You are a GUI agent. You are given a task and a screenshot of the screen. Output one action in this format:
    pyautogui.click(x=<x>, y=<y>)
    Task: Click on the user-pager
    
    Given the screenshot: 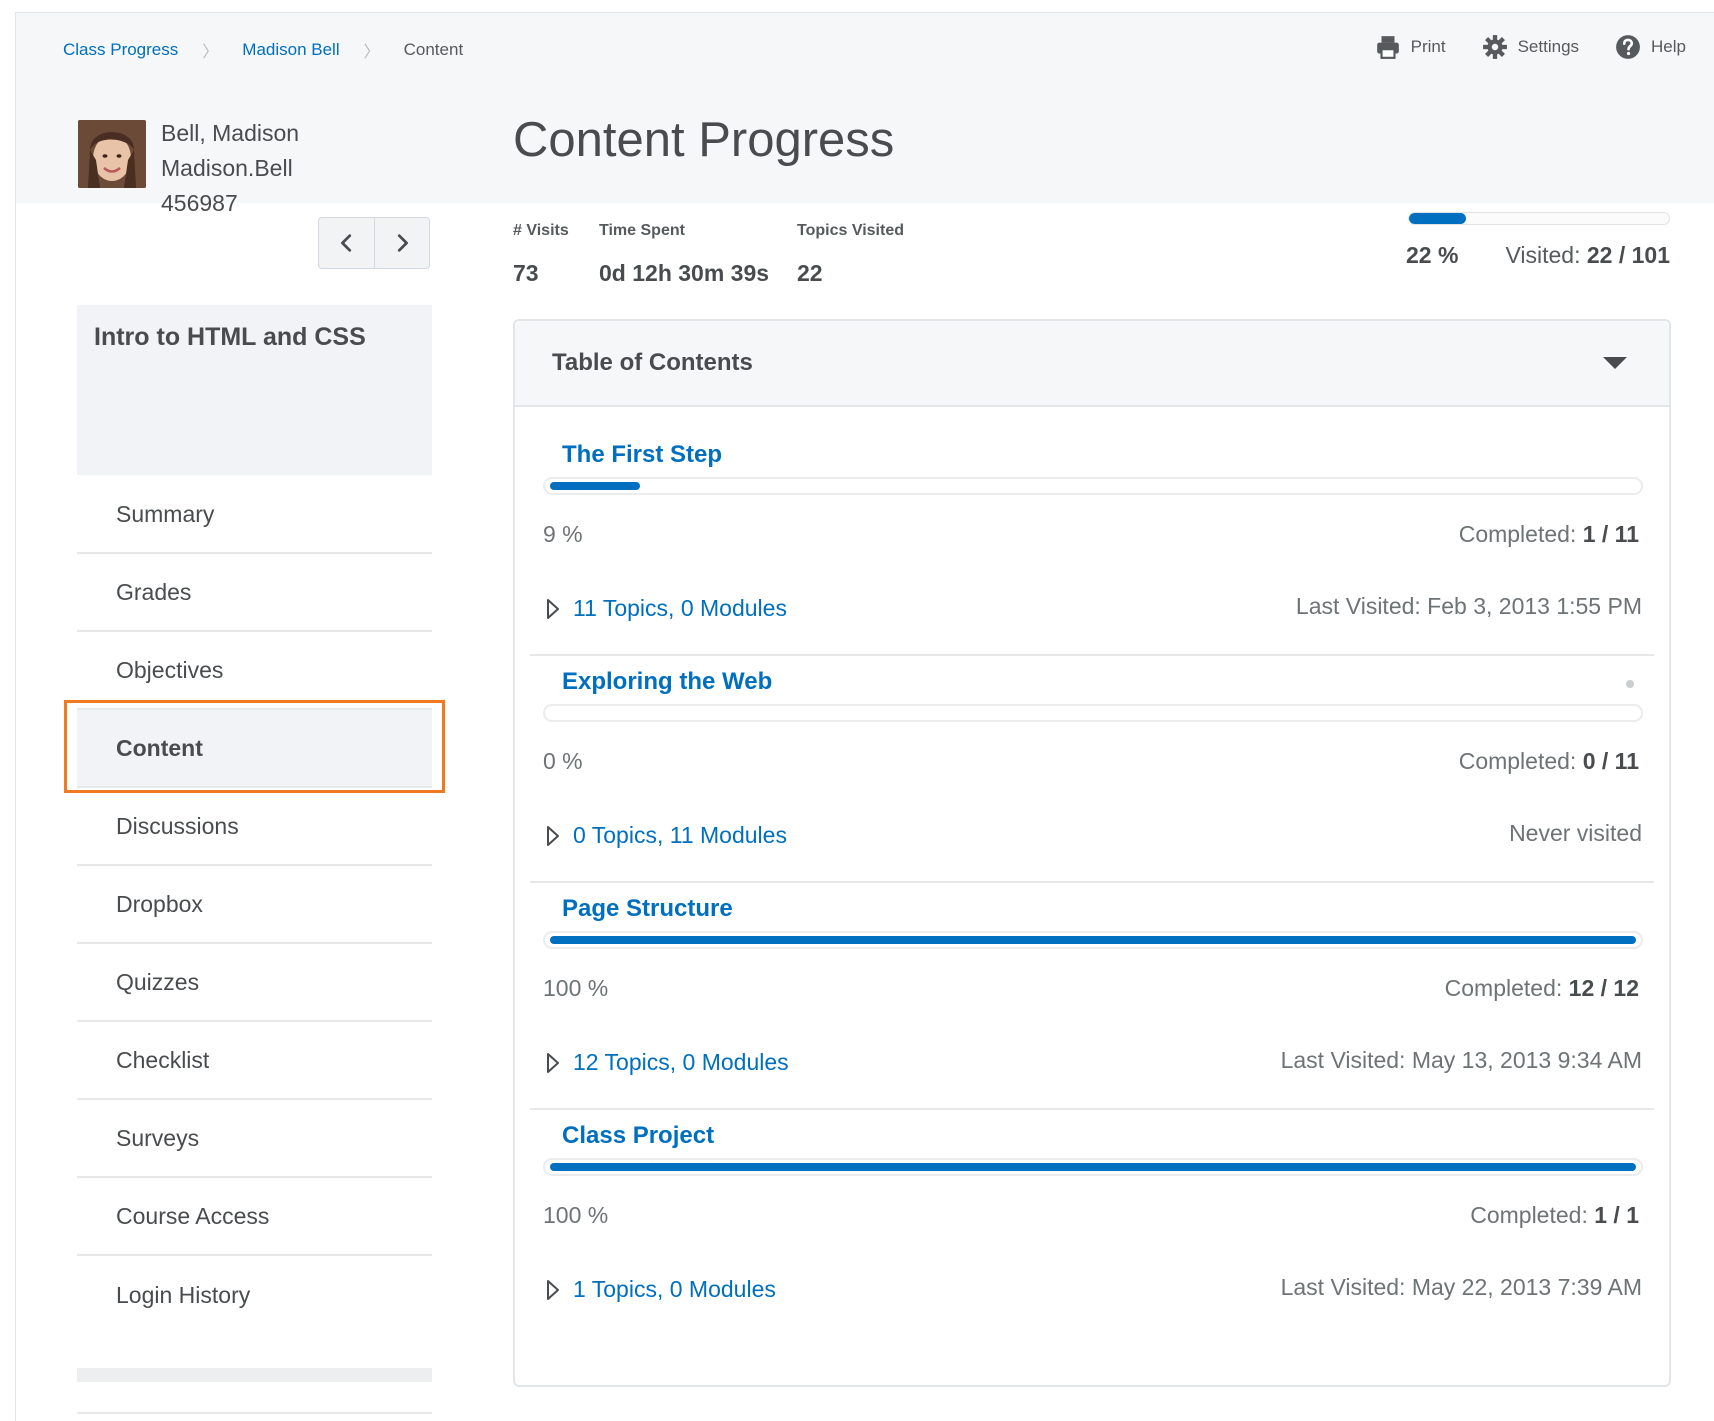 What is the action you would take?
    pyautogui.click(x=374, y=243)
    